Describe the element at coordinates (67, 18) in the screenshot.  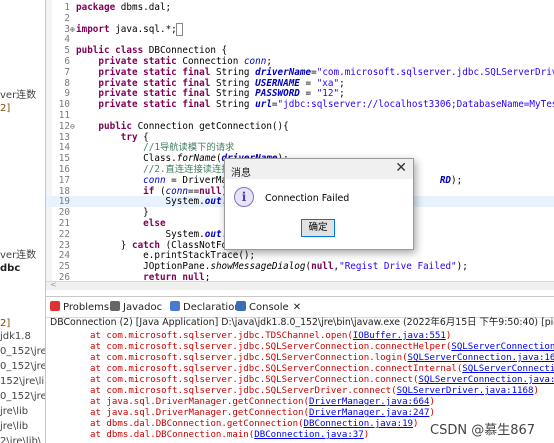
I see `line-number: 2` at that location.